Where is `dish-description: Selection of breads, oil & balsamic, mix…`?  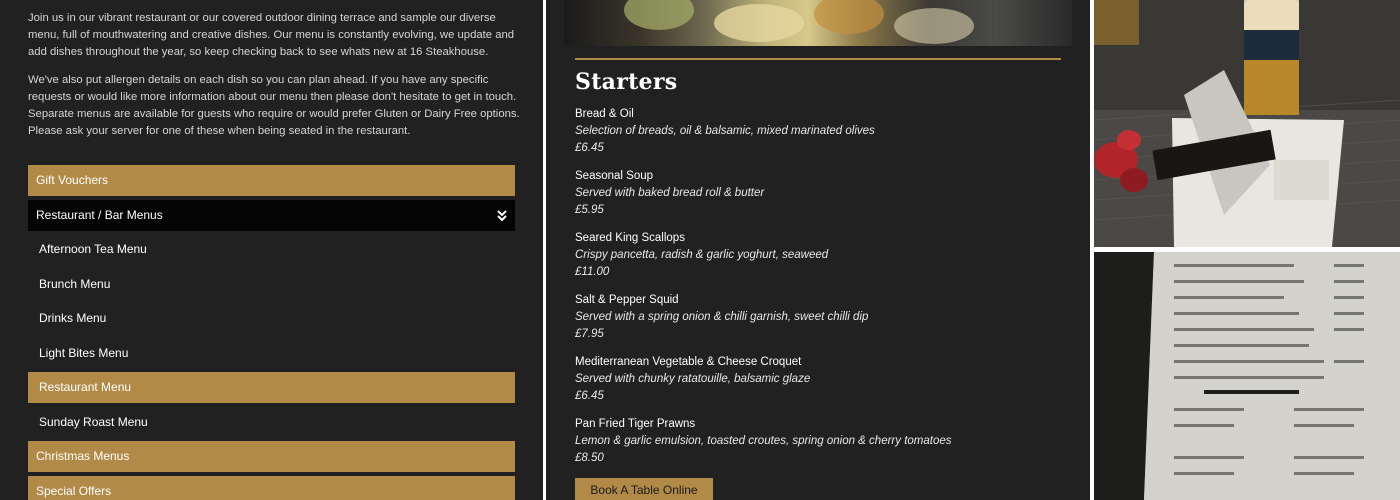
dish-description: Selection of breads, oil & balsamic, mix… is located at coordinates (725, 131).